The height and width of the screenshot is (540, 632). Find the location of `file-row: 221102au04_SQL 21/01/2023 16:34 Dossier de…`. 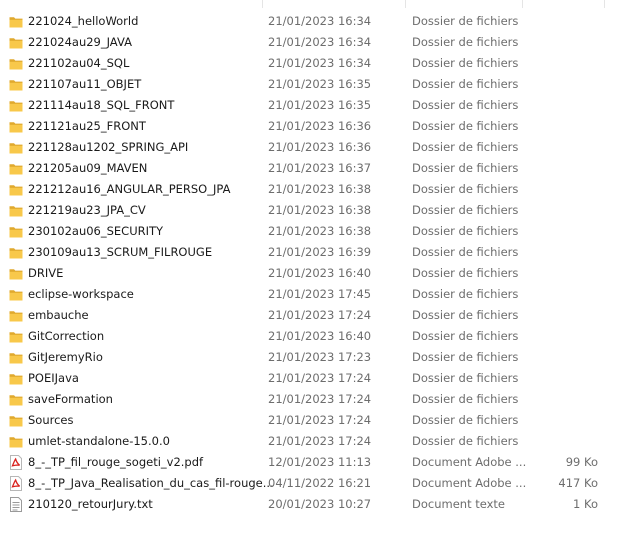

file-row: 221102au04_SQL 21/01/2023 16:34 Dossier de… is located at coordinates (316, 63).